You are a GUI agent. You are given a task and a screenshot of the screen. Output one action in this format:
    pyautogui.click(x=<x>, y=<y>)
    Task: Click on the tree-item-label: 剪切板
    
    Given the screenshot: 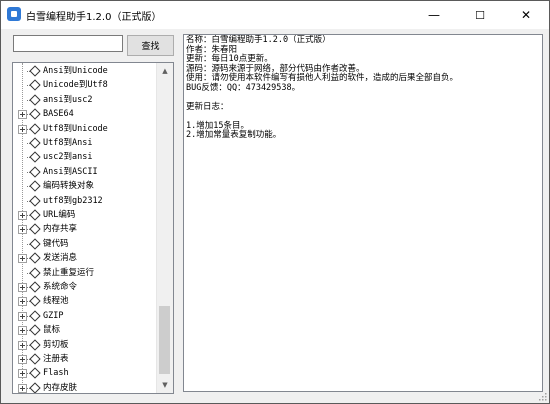 What is the action you would take?
    pyautogui.click(x=56, y=344)
    